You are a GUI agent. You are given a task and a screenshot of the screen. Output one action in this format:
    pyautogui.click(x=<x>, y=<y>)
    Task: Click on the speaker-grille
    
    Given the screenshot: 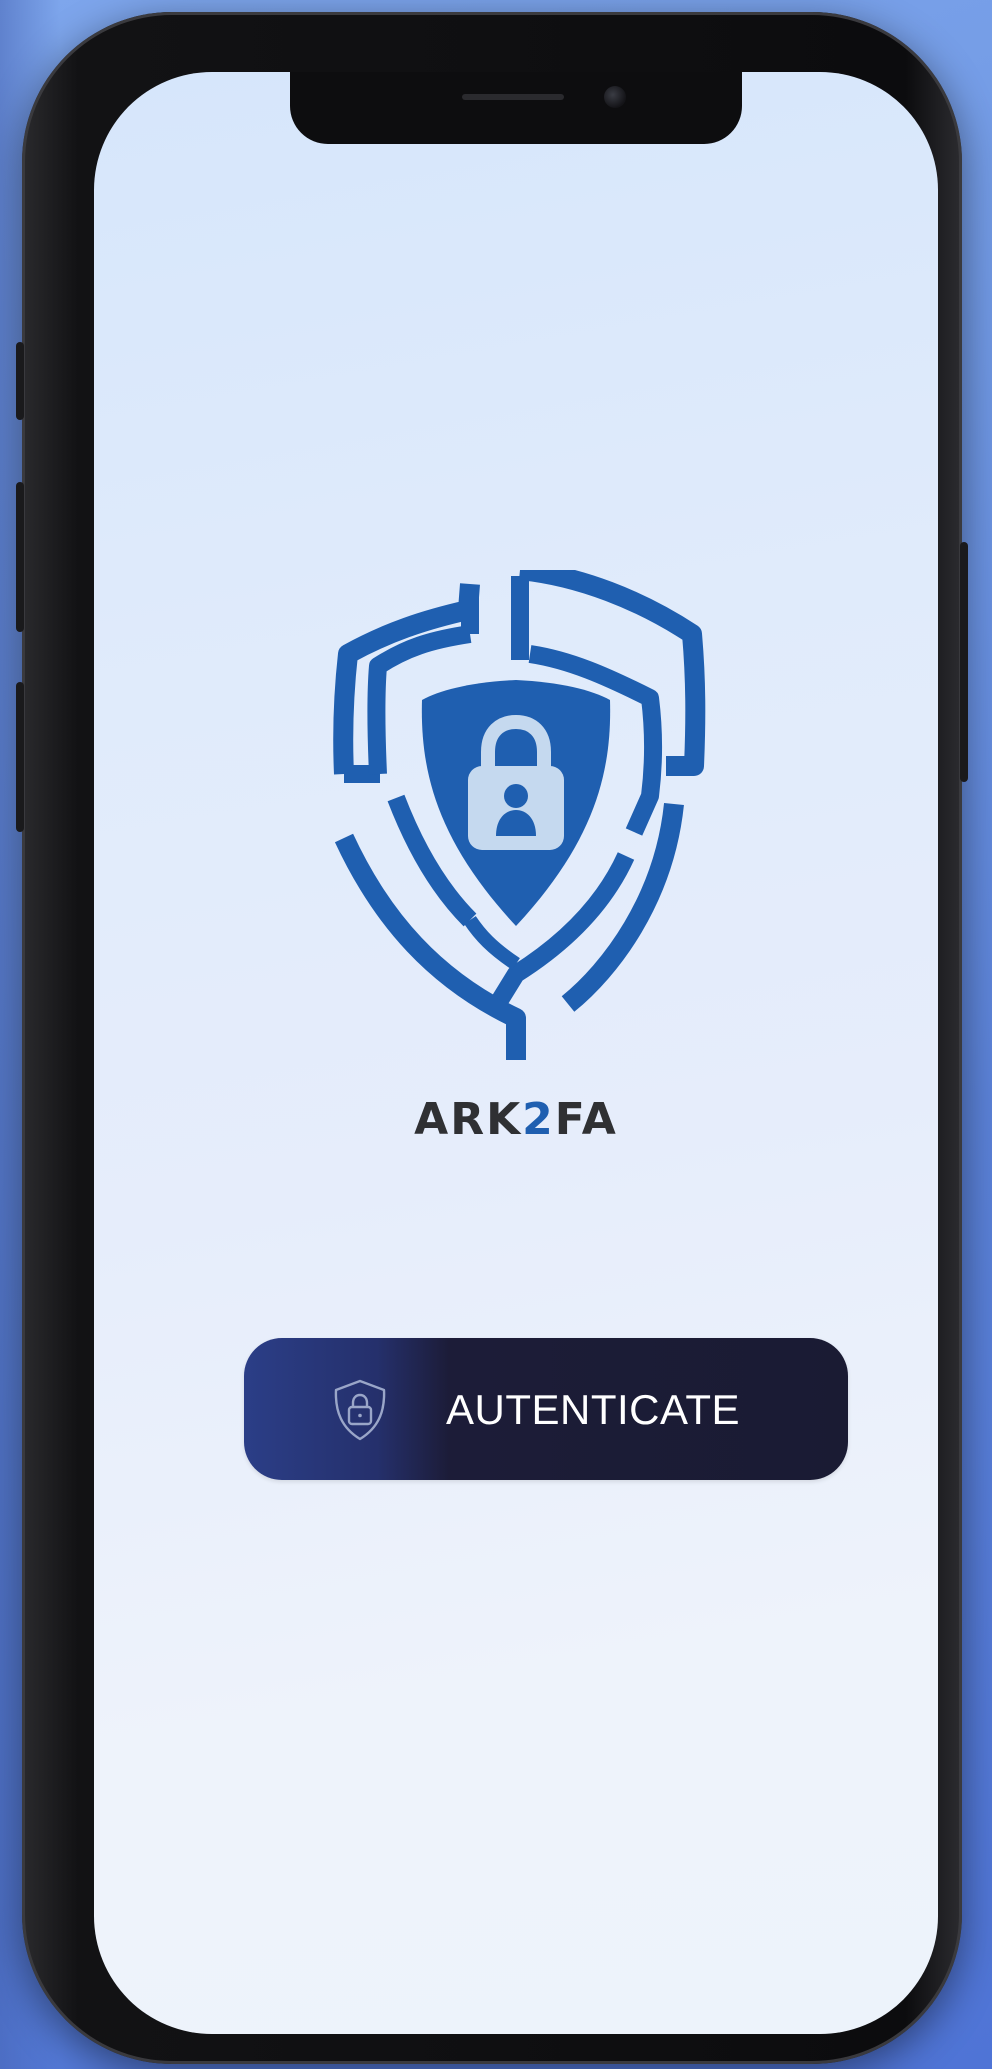 What is the action you would take?
    pyautogui.click(x=513, y=97)
    